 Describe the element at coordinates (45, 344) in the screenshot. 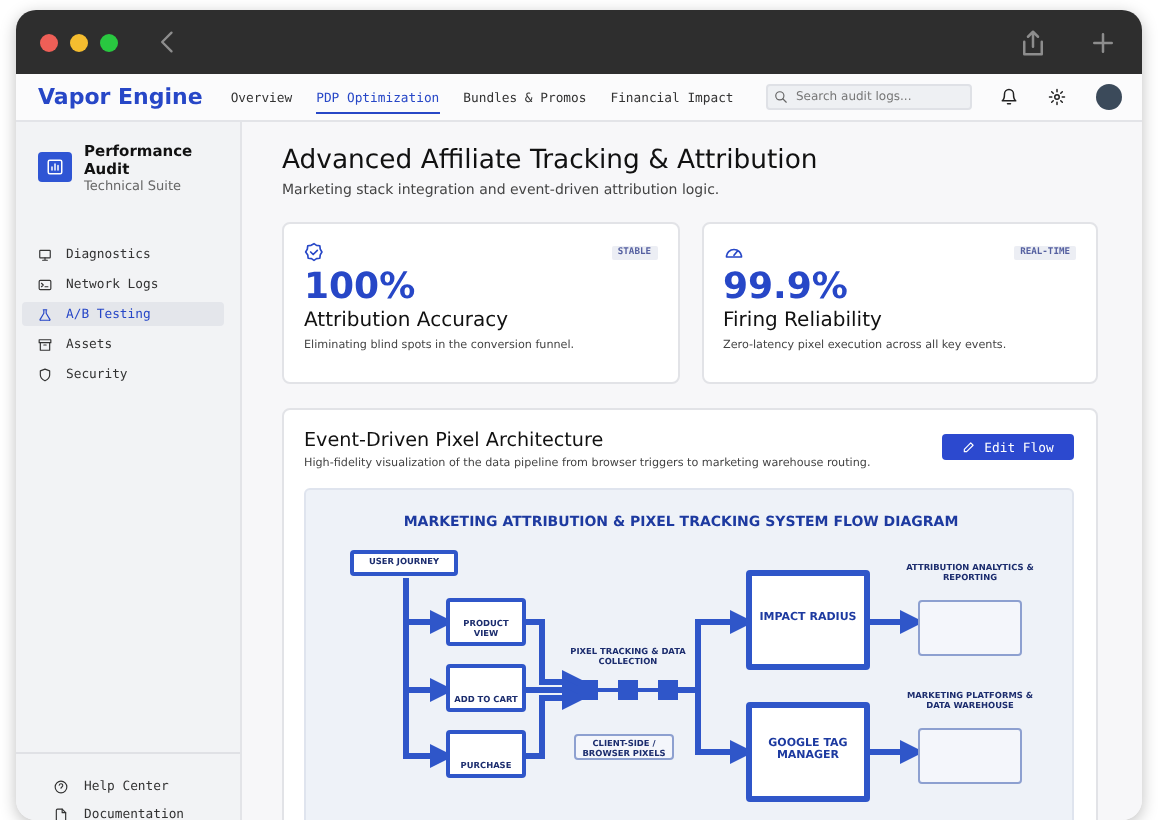

I see `archive-icon` at that location.